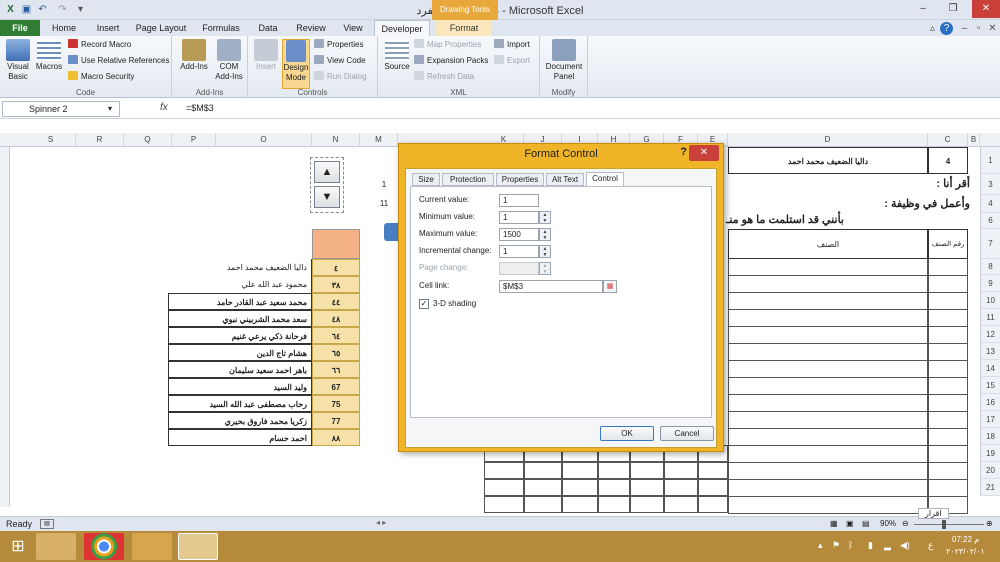 The height and width of the screenshot is (562, 1000). I want to click on d1-name-cell: داليا الضعيف محمد احمد, so click(828, 160).